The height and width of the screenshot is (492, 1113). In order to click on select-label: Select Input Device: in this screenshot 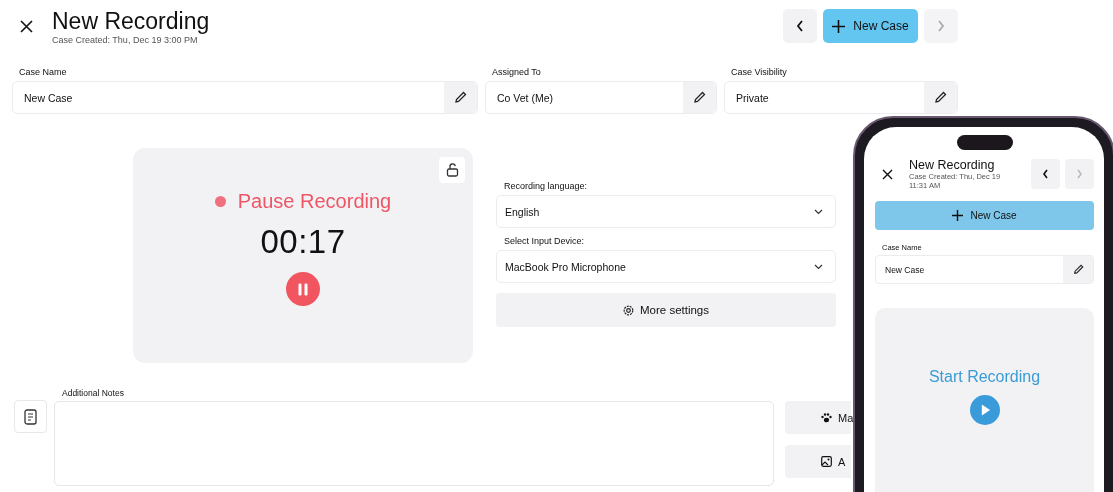, I will do `click(545, 241)`.